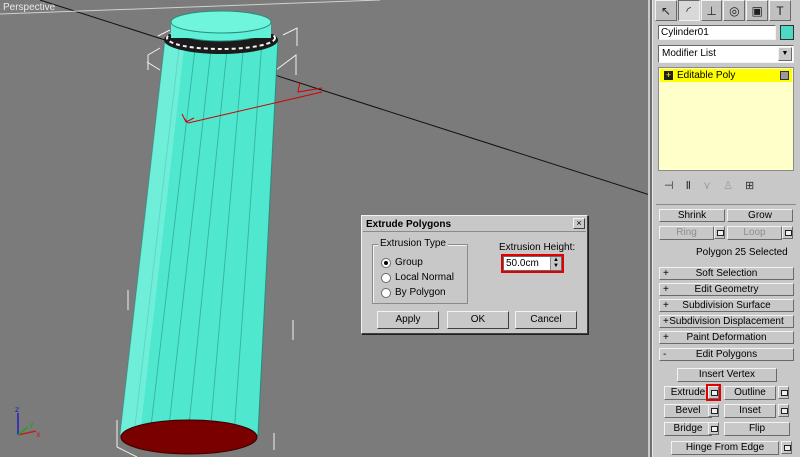 The image size is (800, 457). What do you see at coordinates (719, 232) in the screenshot?
I see `ring-spinner-icon` at bounding box center [719, 232].